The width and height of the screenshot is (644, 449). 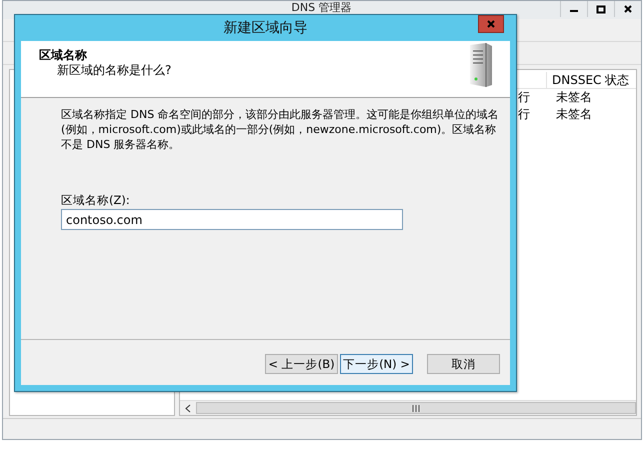 What do you see at coordinates (265, 28) in the screenshot?
I see `dialog-title: 新建区域向导` at bounding box center [265, 28].